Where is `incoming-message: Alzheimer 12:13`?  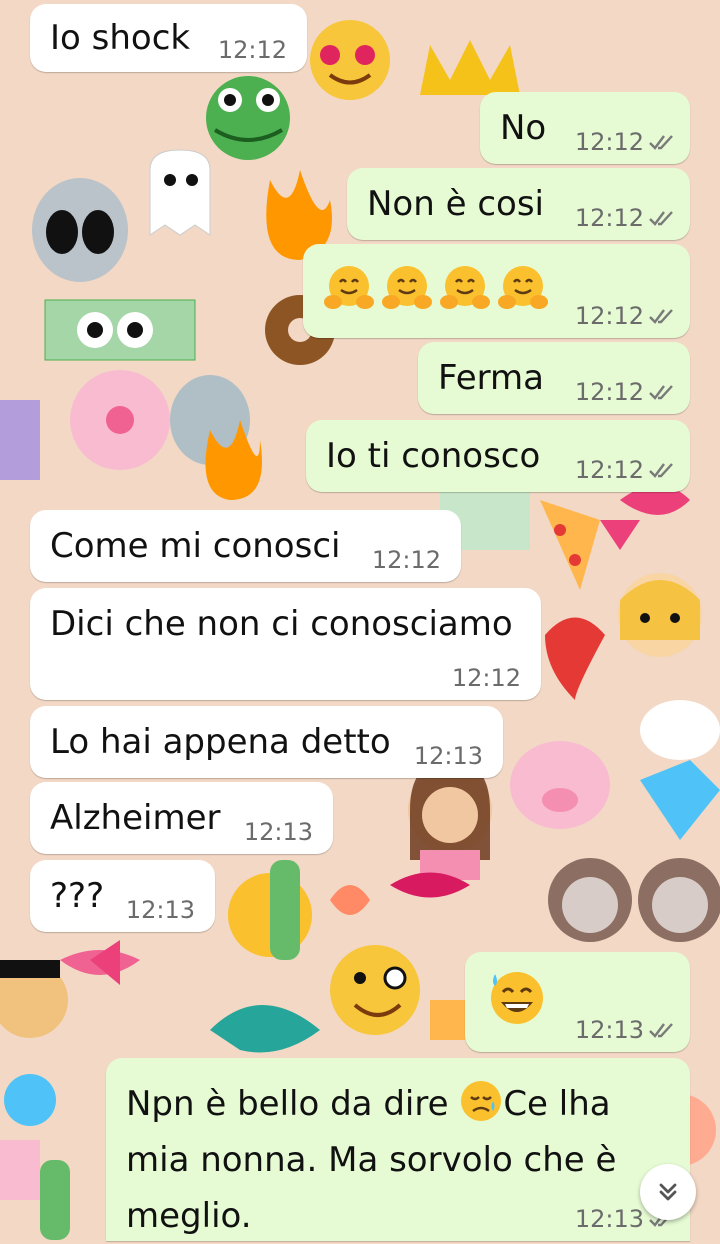 incoming-message: Alzheimer 12:13 is located at coordinates (181, 818).